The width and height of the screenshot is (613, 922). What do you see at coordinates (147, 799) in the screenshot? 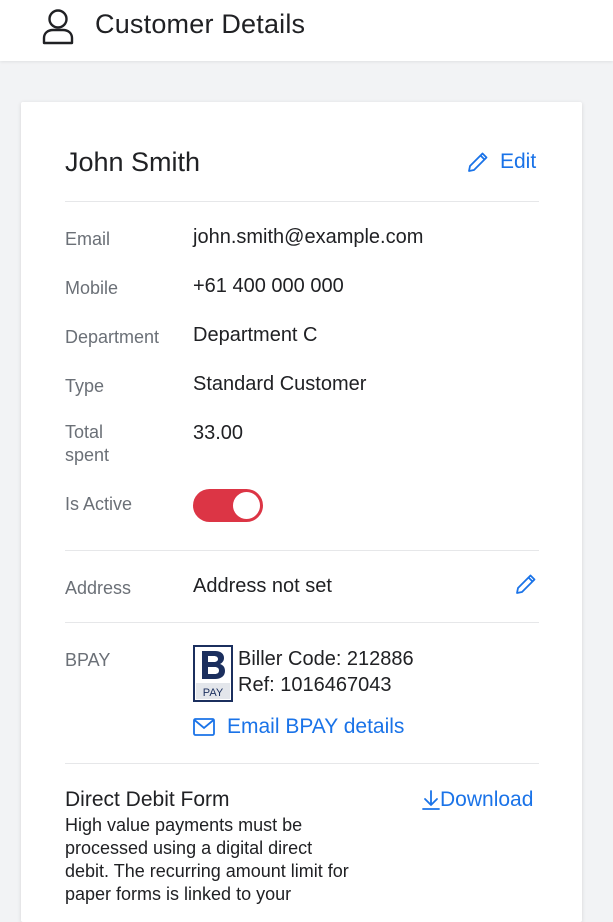
I see `direct-debit-title: Direct Debit Form` at bounding box center [147, 799].